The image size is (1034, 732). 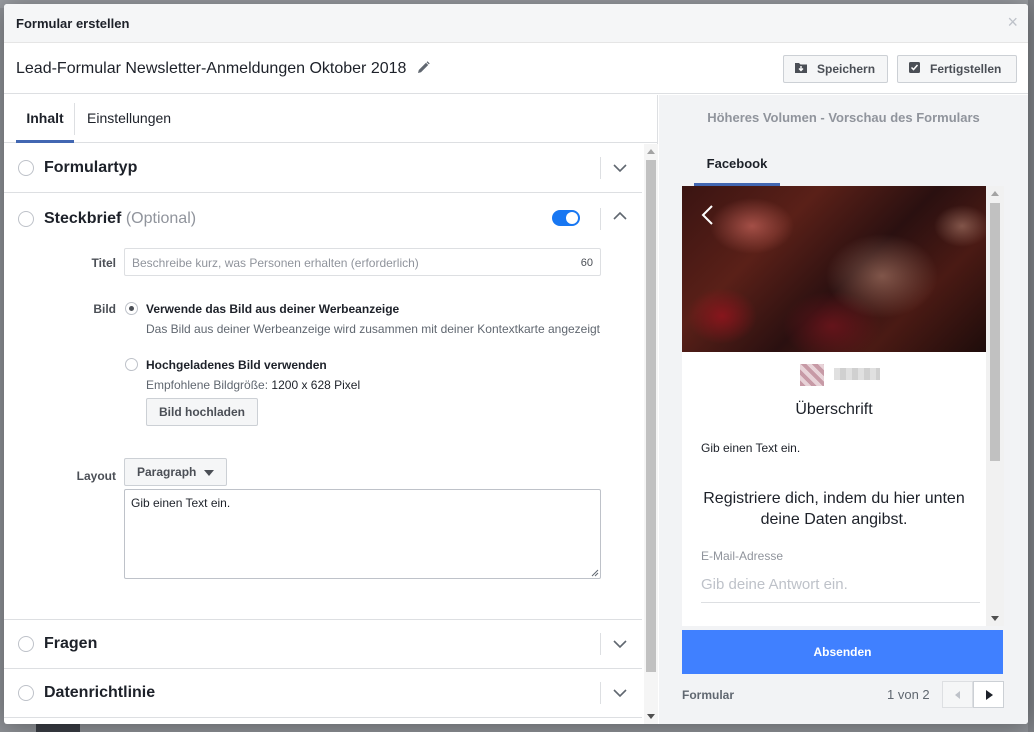 I want to click on section-brief-title: Steckbrief (Optional), so click(x=120, y=219).